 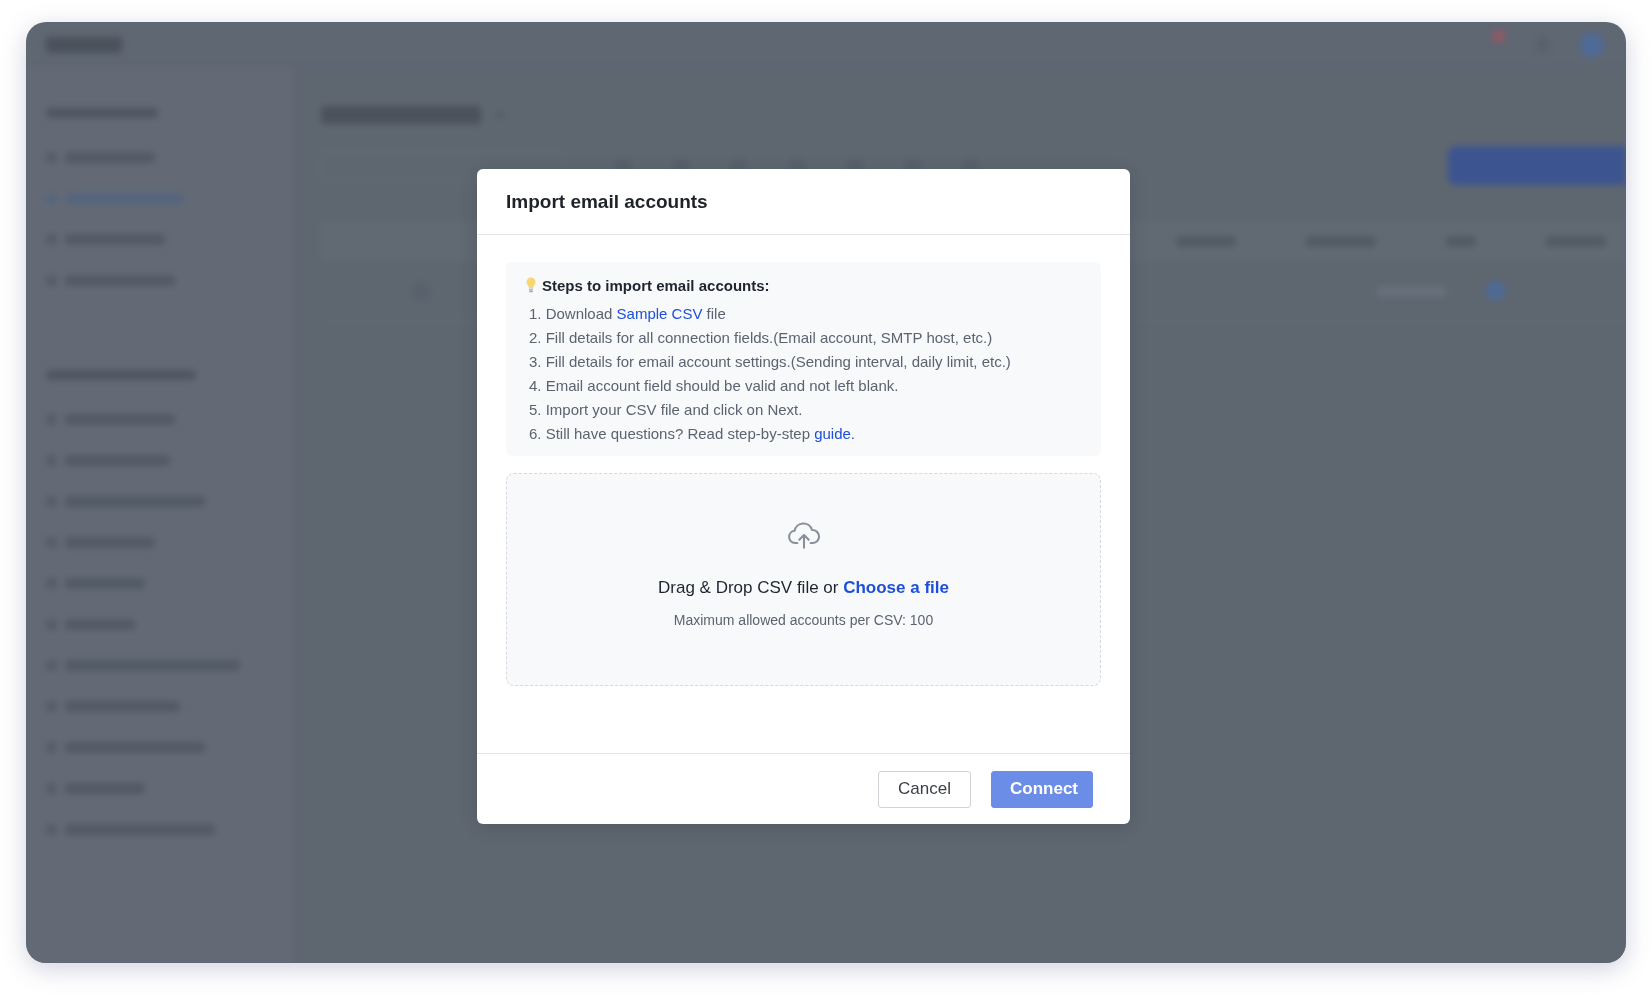 I want to click on upload-limit-note: Maximum allowed accounts per CSV: 100, so click(x=803, y=620).